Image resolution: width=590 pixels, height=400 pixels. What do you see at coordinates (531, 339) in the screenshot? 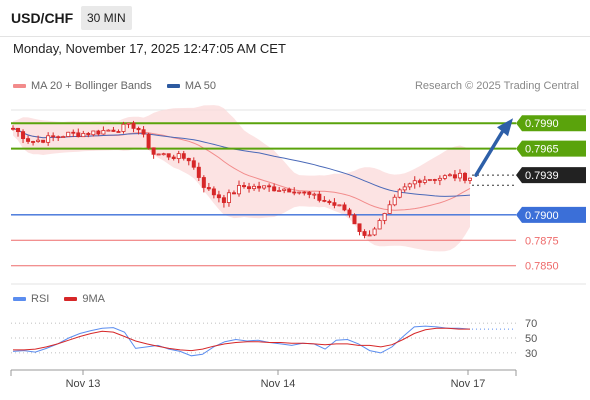
I see `rsi-tick-50: 50` at bounding box center [531, 339].